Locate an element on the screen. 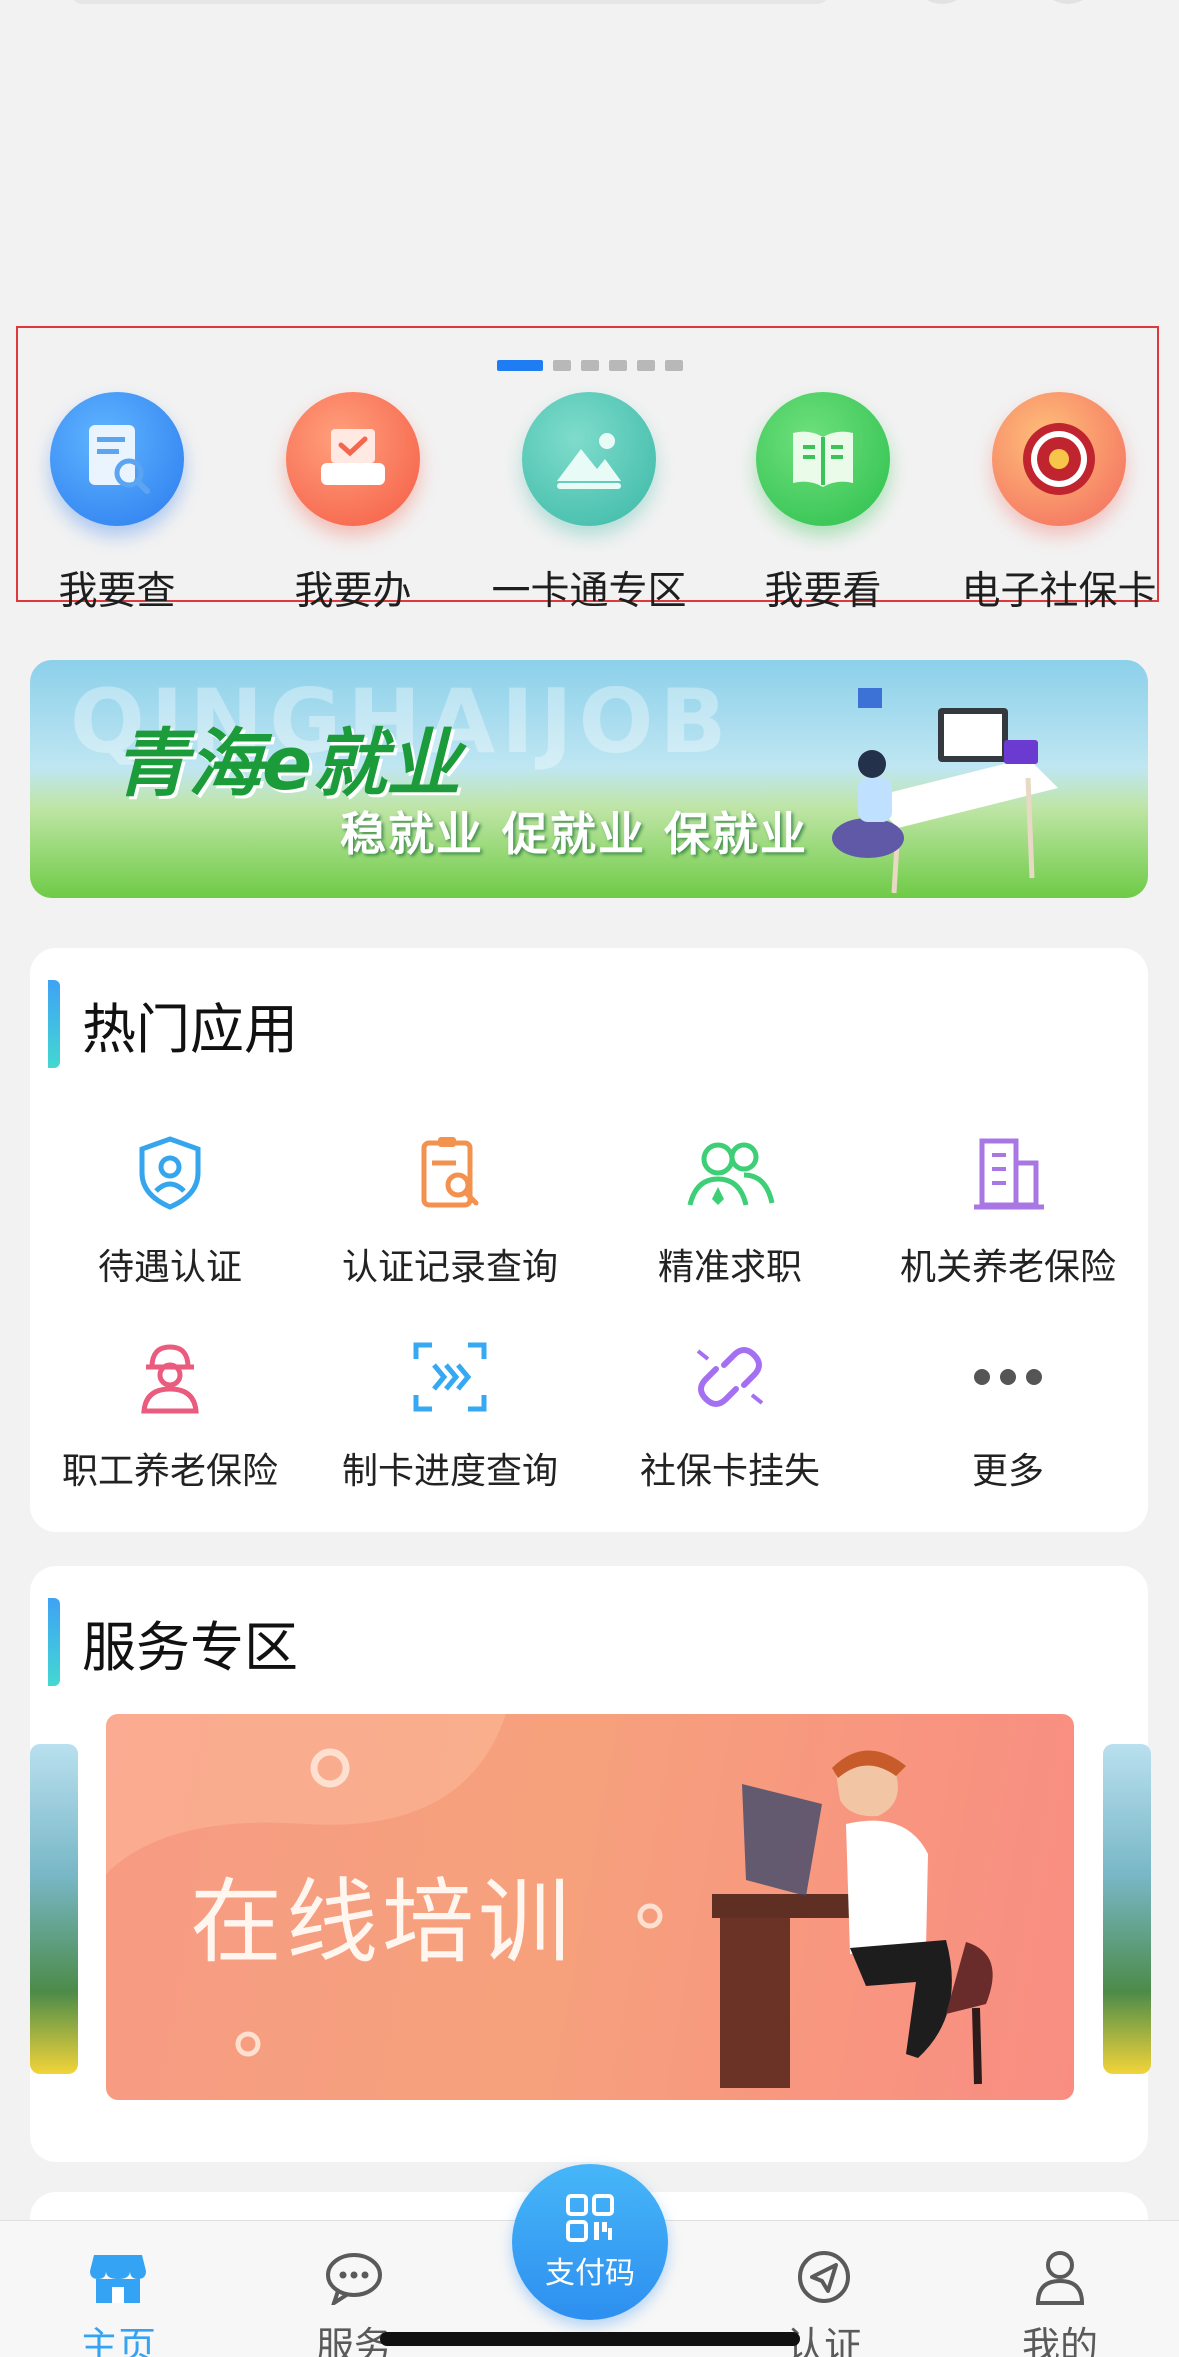 The image size is (1179, 2357). app-label: 制卡进度查询 is located at coordinates (449, 1471).